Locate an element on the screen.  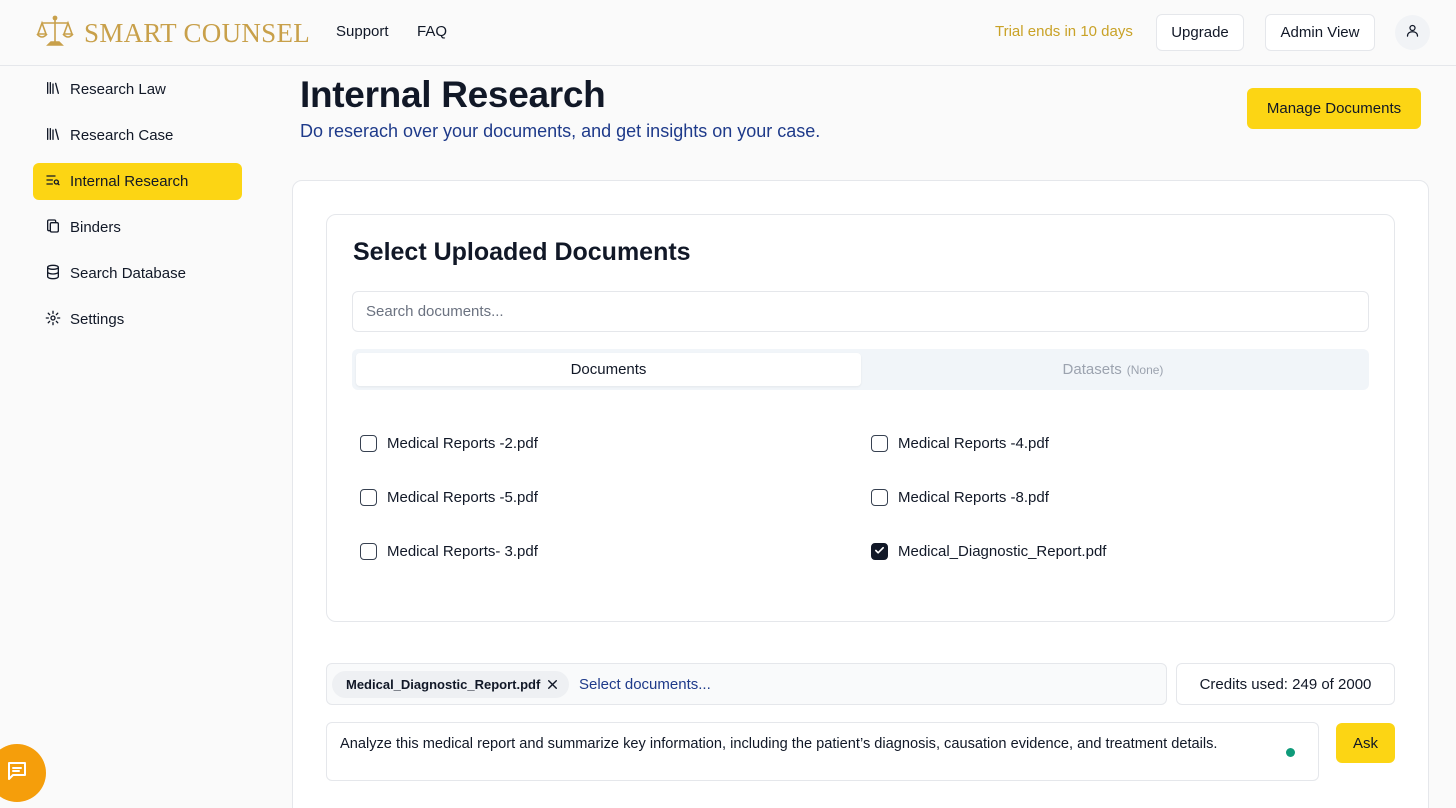
sidebar-item-settings: Settings is located at coordinates (137, 319).